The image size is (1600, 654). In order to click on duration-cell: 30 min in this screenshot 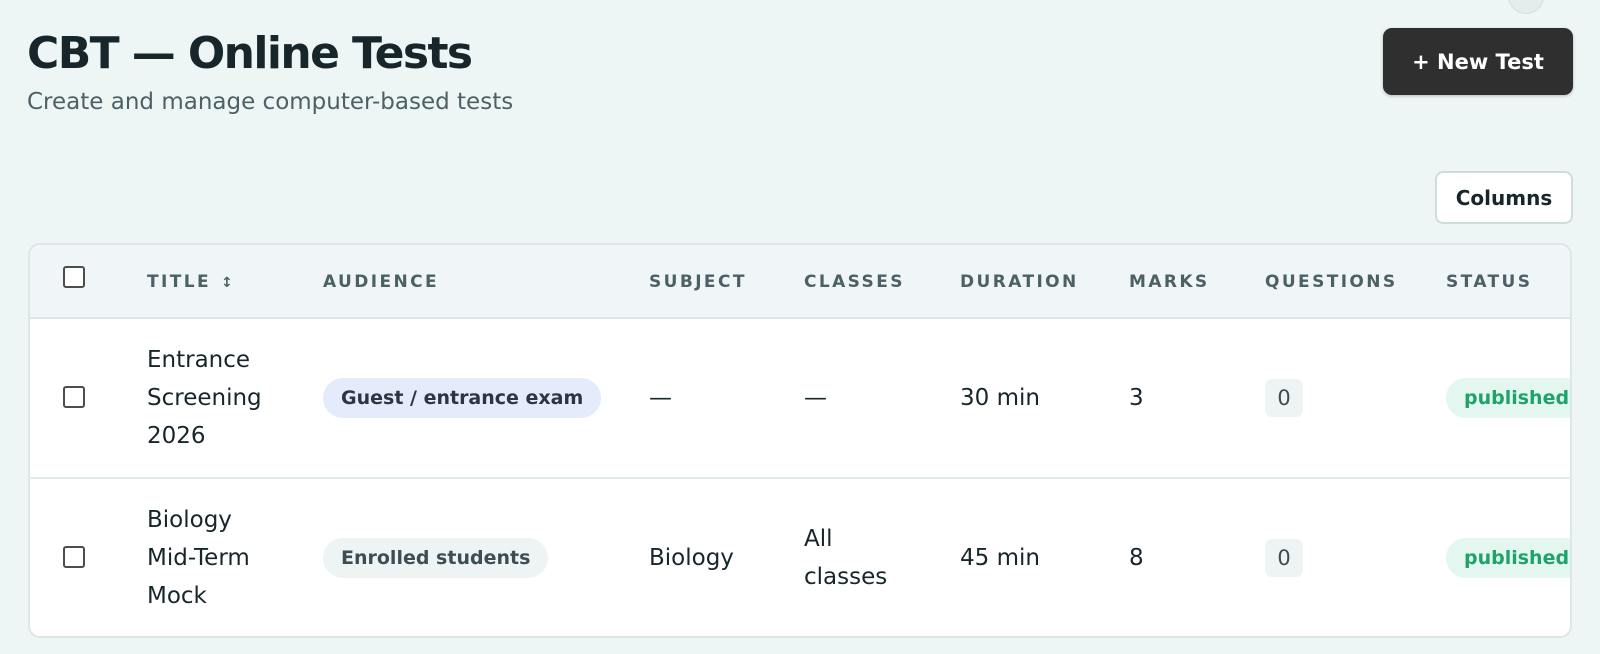, I will do `click(1000, 398)`.